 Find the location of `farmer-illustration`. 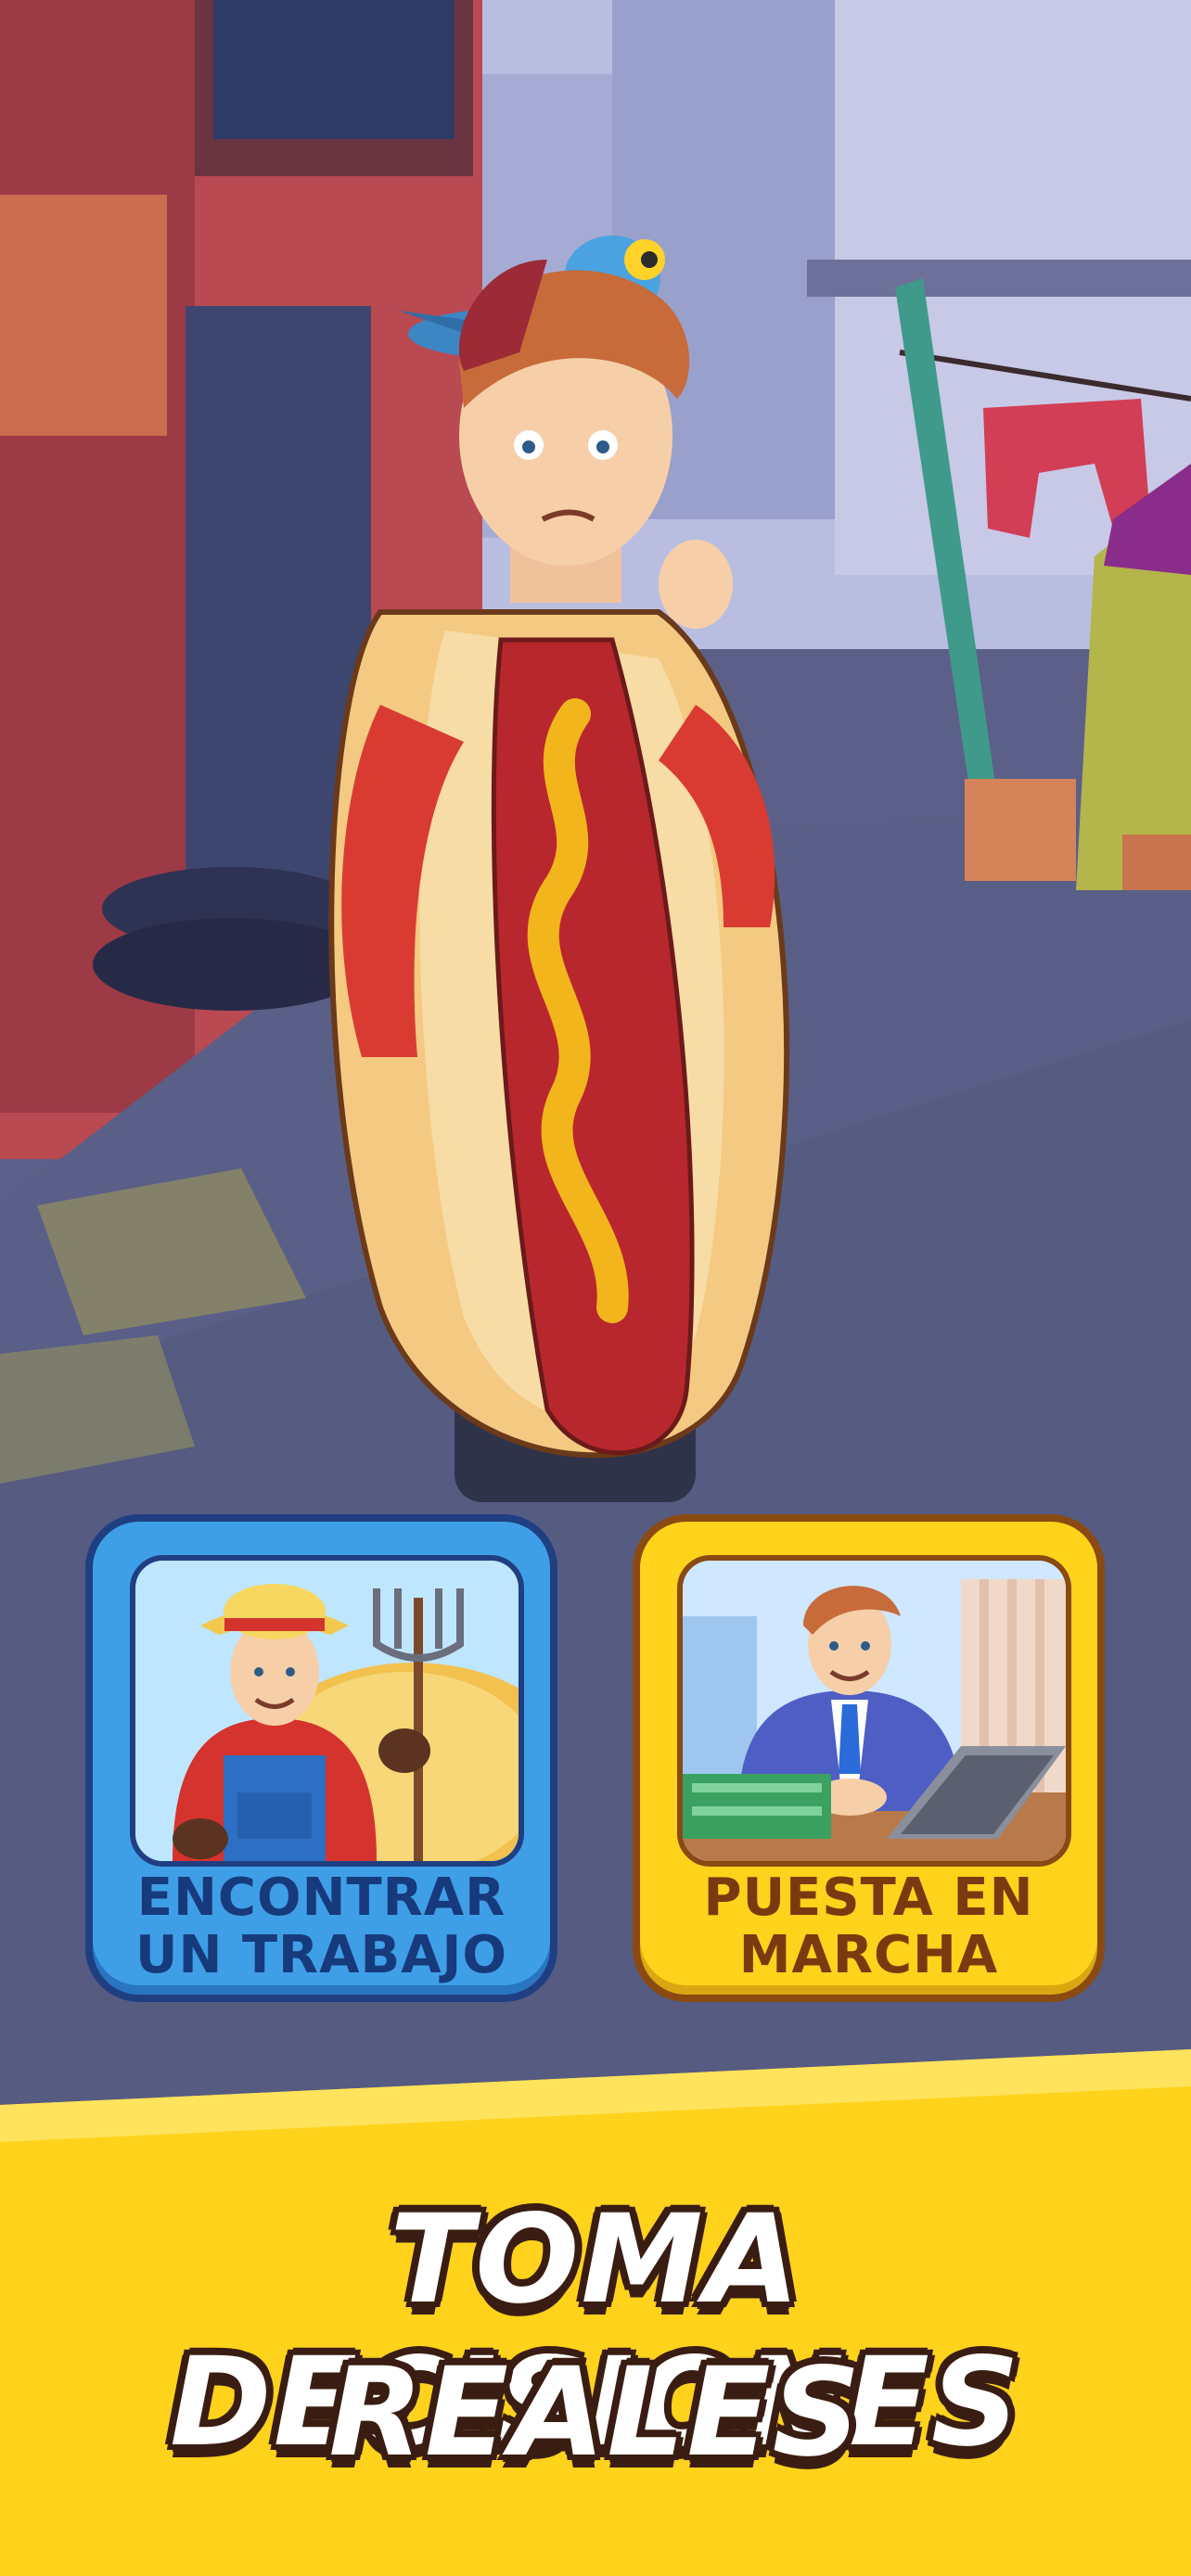

farmer-illustration is located at coordinates (327, 1711).